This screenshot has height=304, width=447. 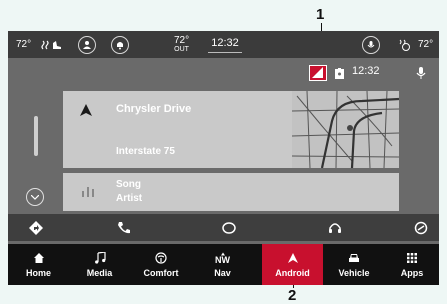 What do you see at coordinates (412, 258) in the screenshot?
I see `grid-icon` at bounding box center [412, 258].